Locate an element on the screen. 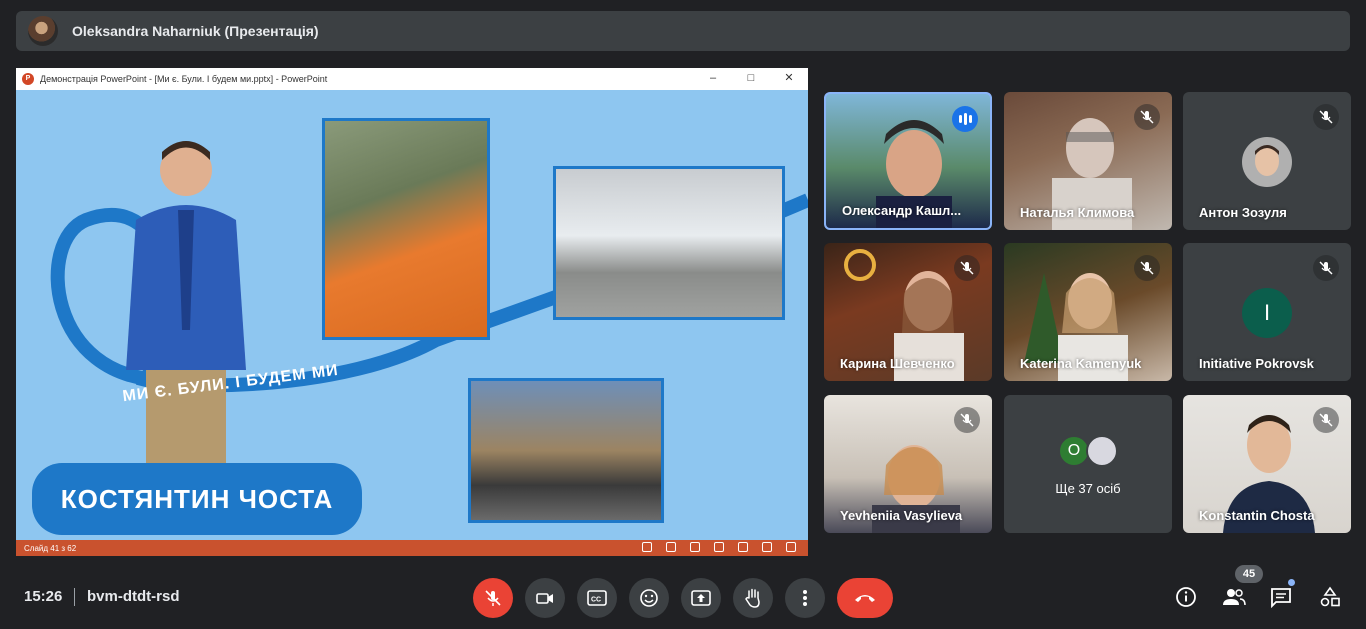 This screenshot has height=629, width=1366. captions-button: CC is located at coordinates (597, 598).